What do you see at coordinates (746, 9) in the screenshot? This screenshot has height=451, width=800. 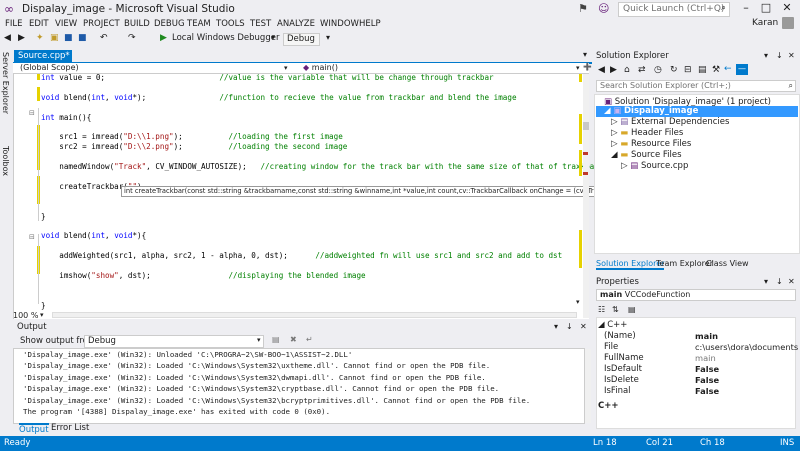 I see `minimize-button: –` at bounding box center [746, 9].